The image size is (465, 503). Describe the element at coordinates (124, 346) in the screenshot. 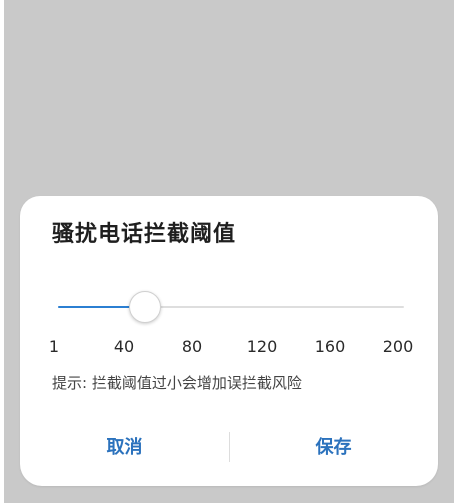

I see `tick-label: 40` at that location.